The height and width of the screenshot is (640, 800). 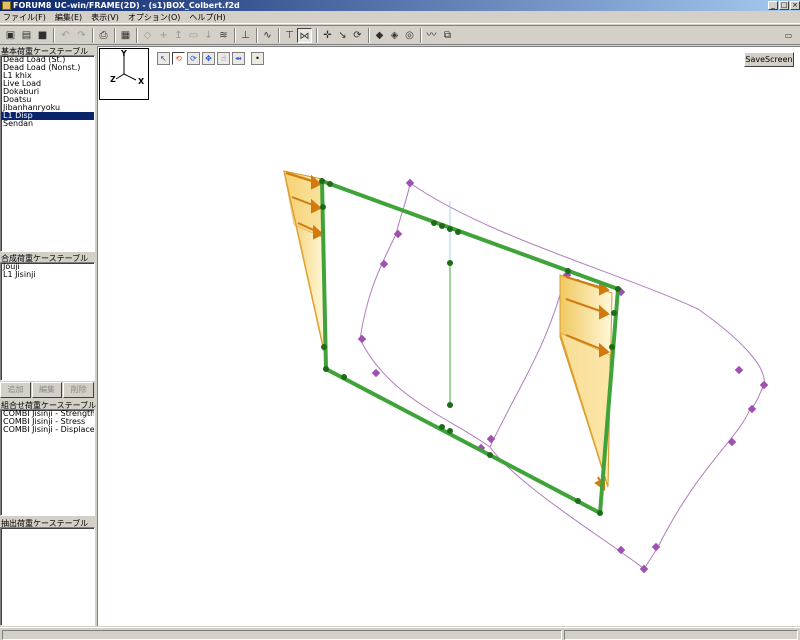 I want to click on load-diagram-left, so click(x=304, y=261).